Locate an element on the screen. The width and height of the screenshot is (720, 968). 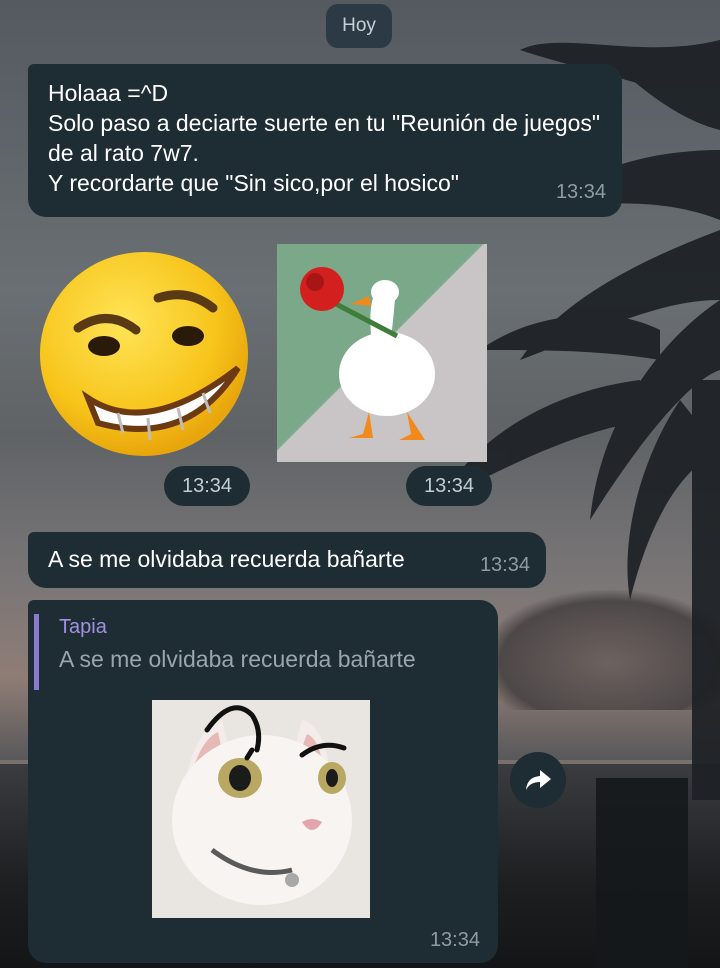
grinning-emoji-icon is located at coordinates (144, 354).